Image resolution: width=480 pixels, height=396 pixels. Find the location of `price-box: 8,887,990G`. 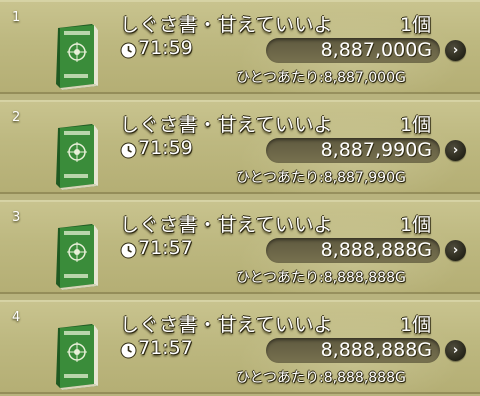

price-box: 8,887,990G is located at coordinates (353, 150).